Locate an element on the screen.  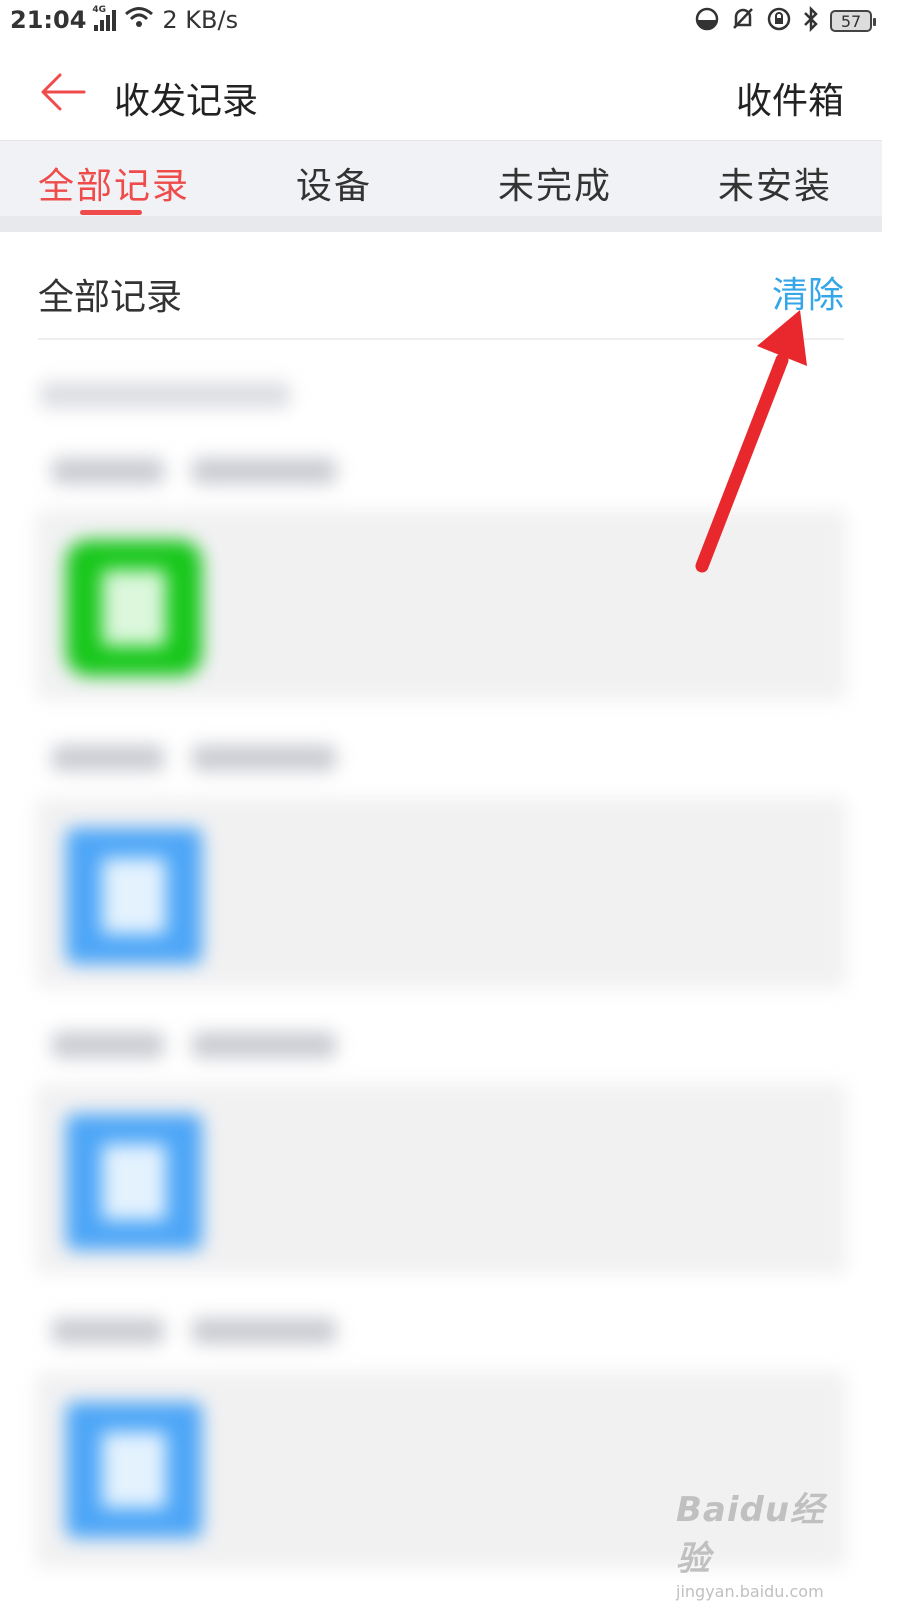
back-arrow-icon is located at coordinates (63, 92).